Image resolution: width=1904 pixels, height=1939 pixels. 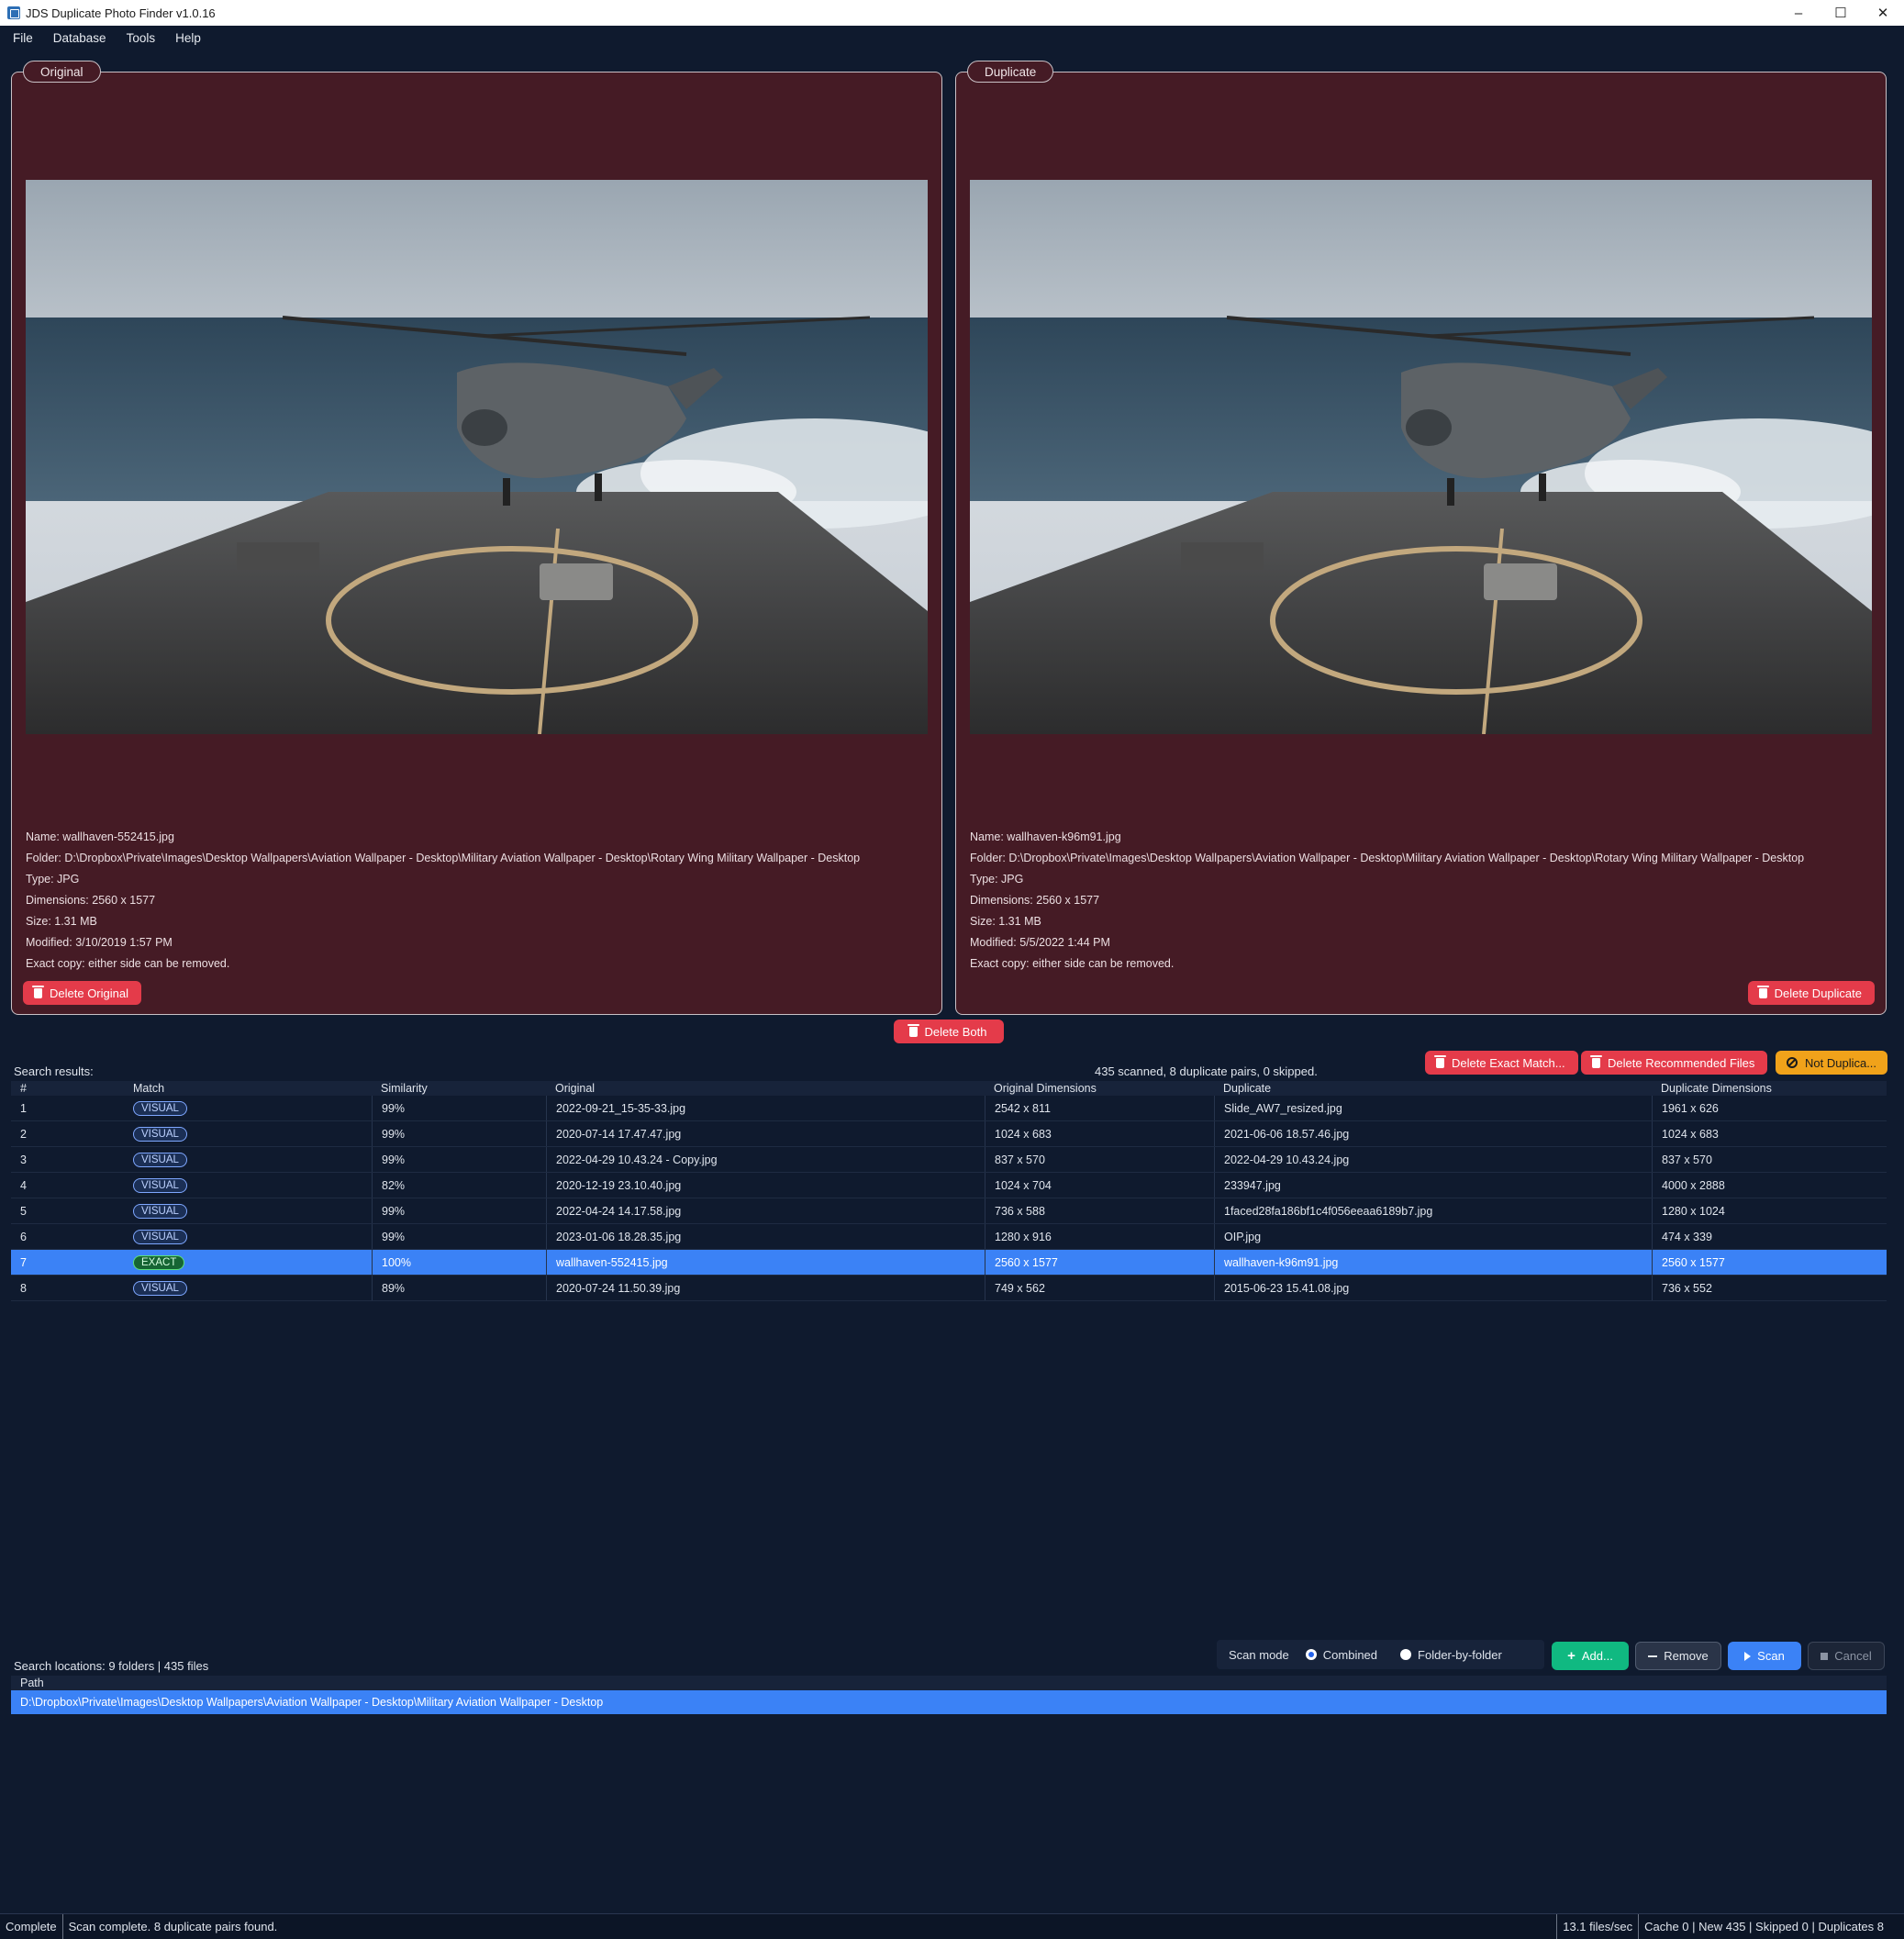 I want to click on row-duplicate: 233947.jpg, so click(x=1433, y=1185).